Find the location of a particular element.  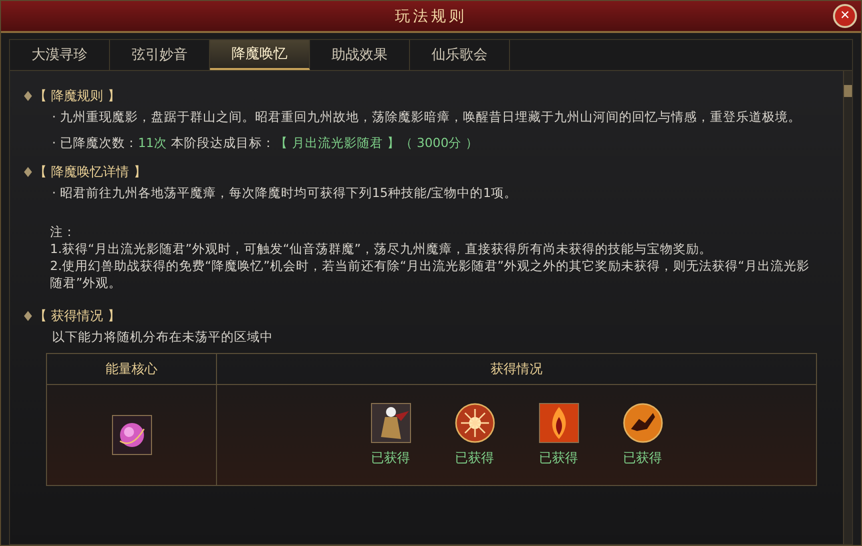

close-button: × is located at coordinates (845, 16).